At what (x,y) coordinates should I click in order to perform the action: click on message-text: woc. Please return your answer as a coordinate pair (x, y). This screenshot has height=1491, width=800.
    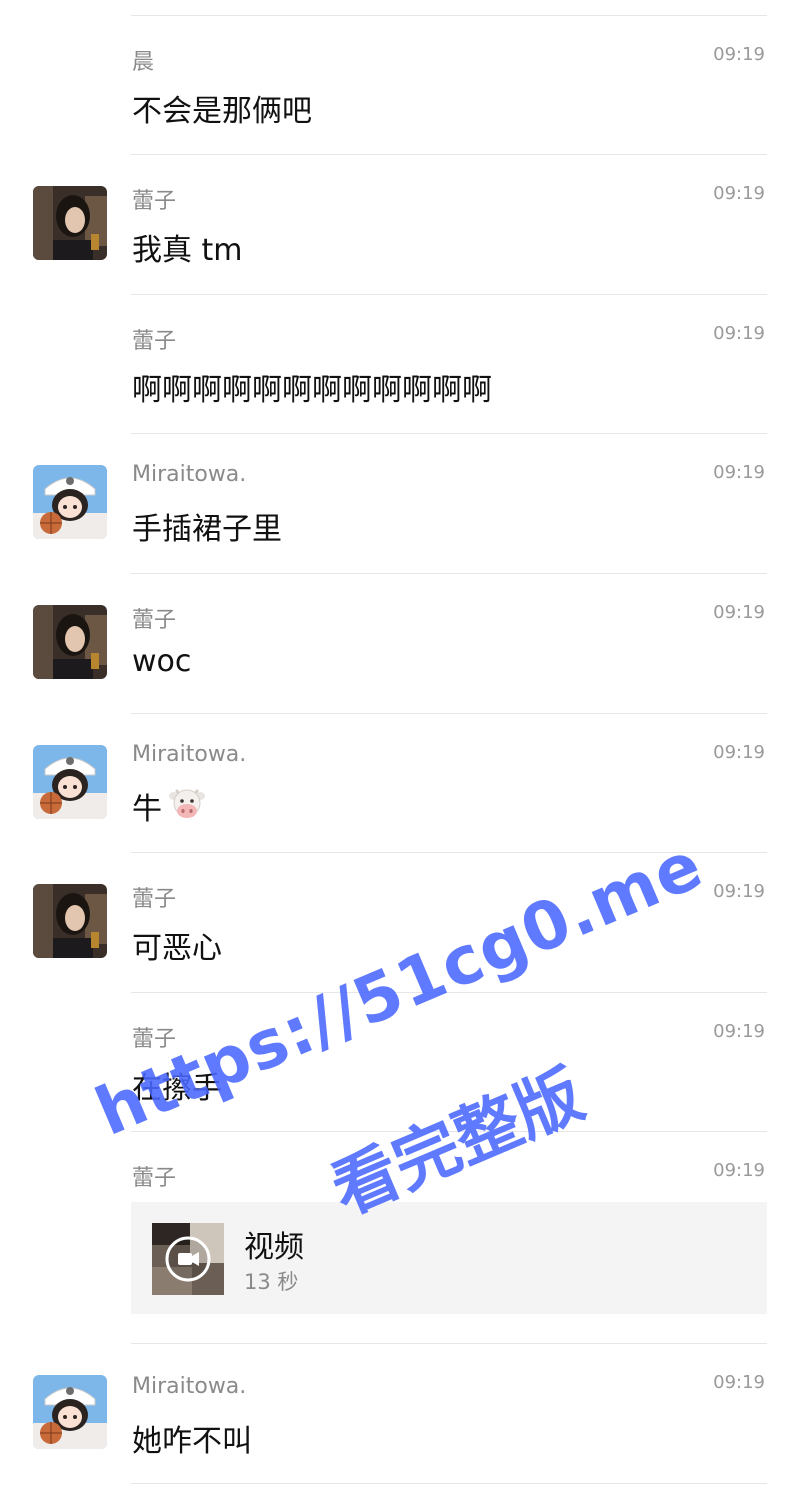
    Looking at the image, I should click on (162, 661).